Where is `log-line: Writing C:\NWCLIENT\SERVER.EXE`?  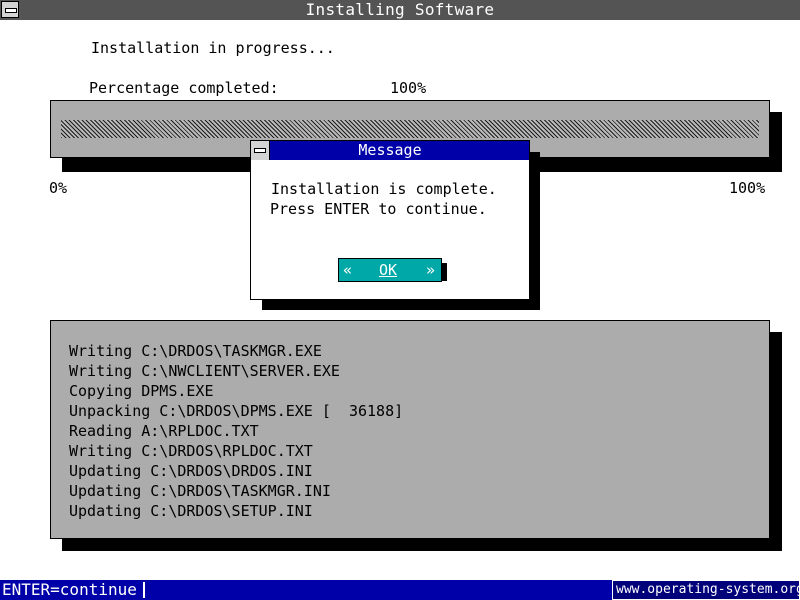
log-line: Writing C:\NWCLIENT\SERVER.EXE is located at coordinates (204, 371).